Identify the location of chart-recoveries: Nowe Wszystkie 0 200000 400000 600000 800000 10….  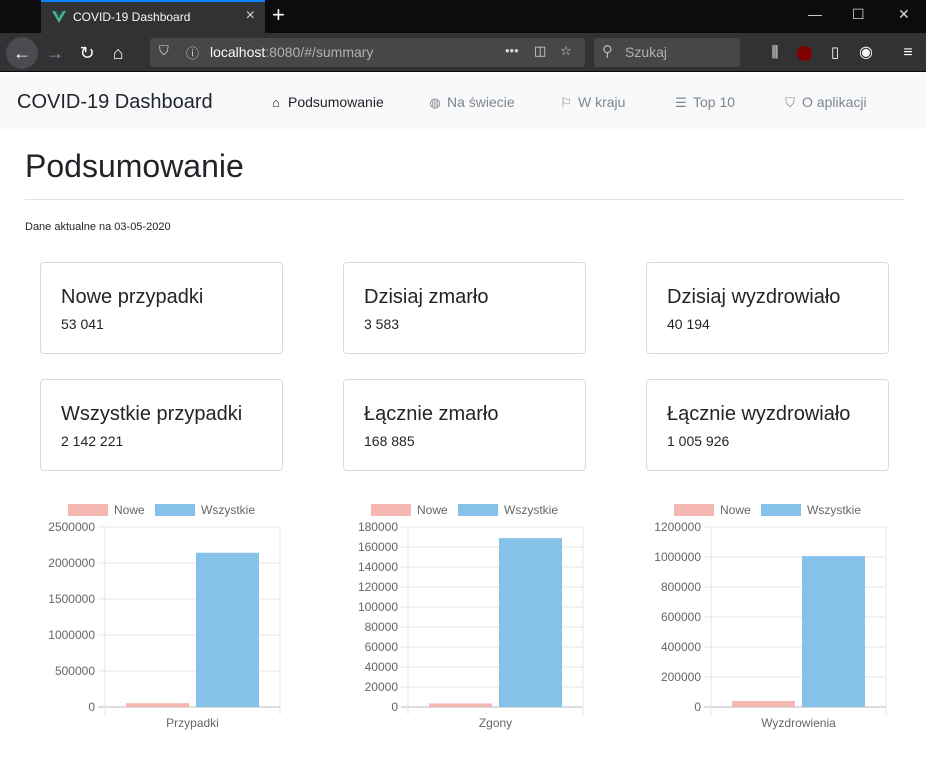
(761, 618).